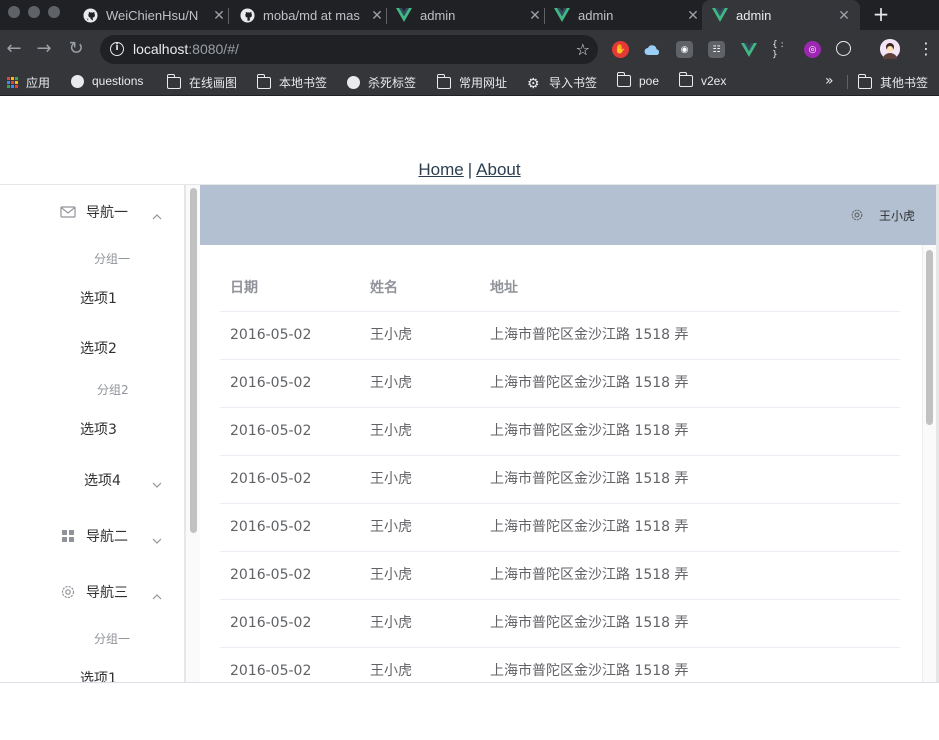  What do you see at coordinates (890, 49) in the screenshot?
I see `avatar` at bounding box center [890, 49].